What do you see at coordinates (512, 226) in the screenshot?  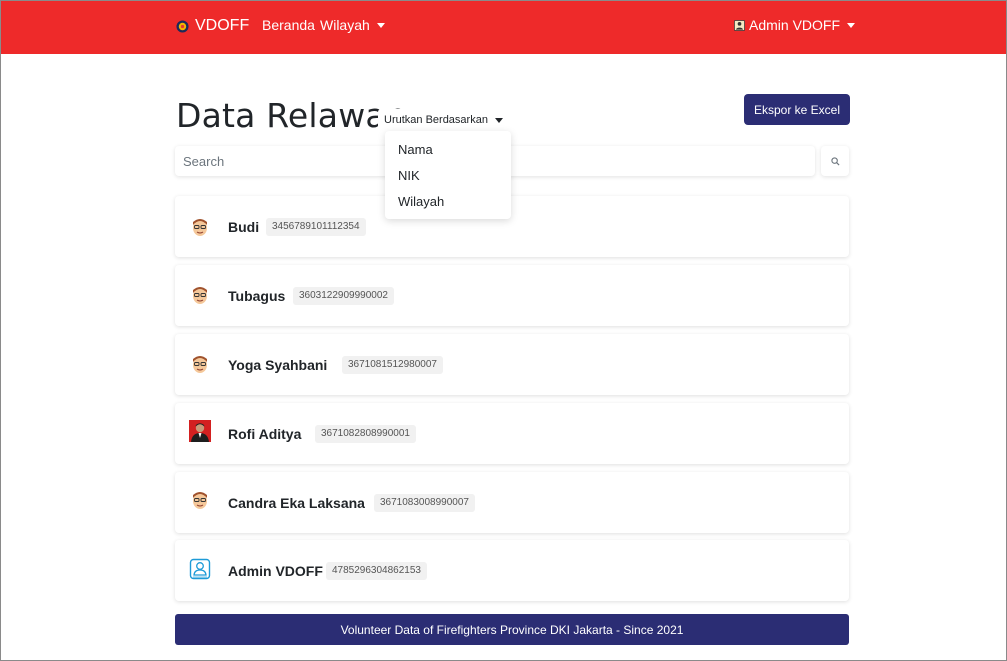 I see `volunteer-card: Budi 3456789101112354` at bounding box center [512, 226].